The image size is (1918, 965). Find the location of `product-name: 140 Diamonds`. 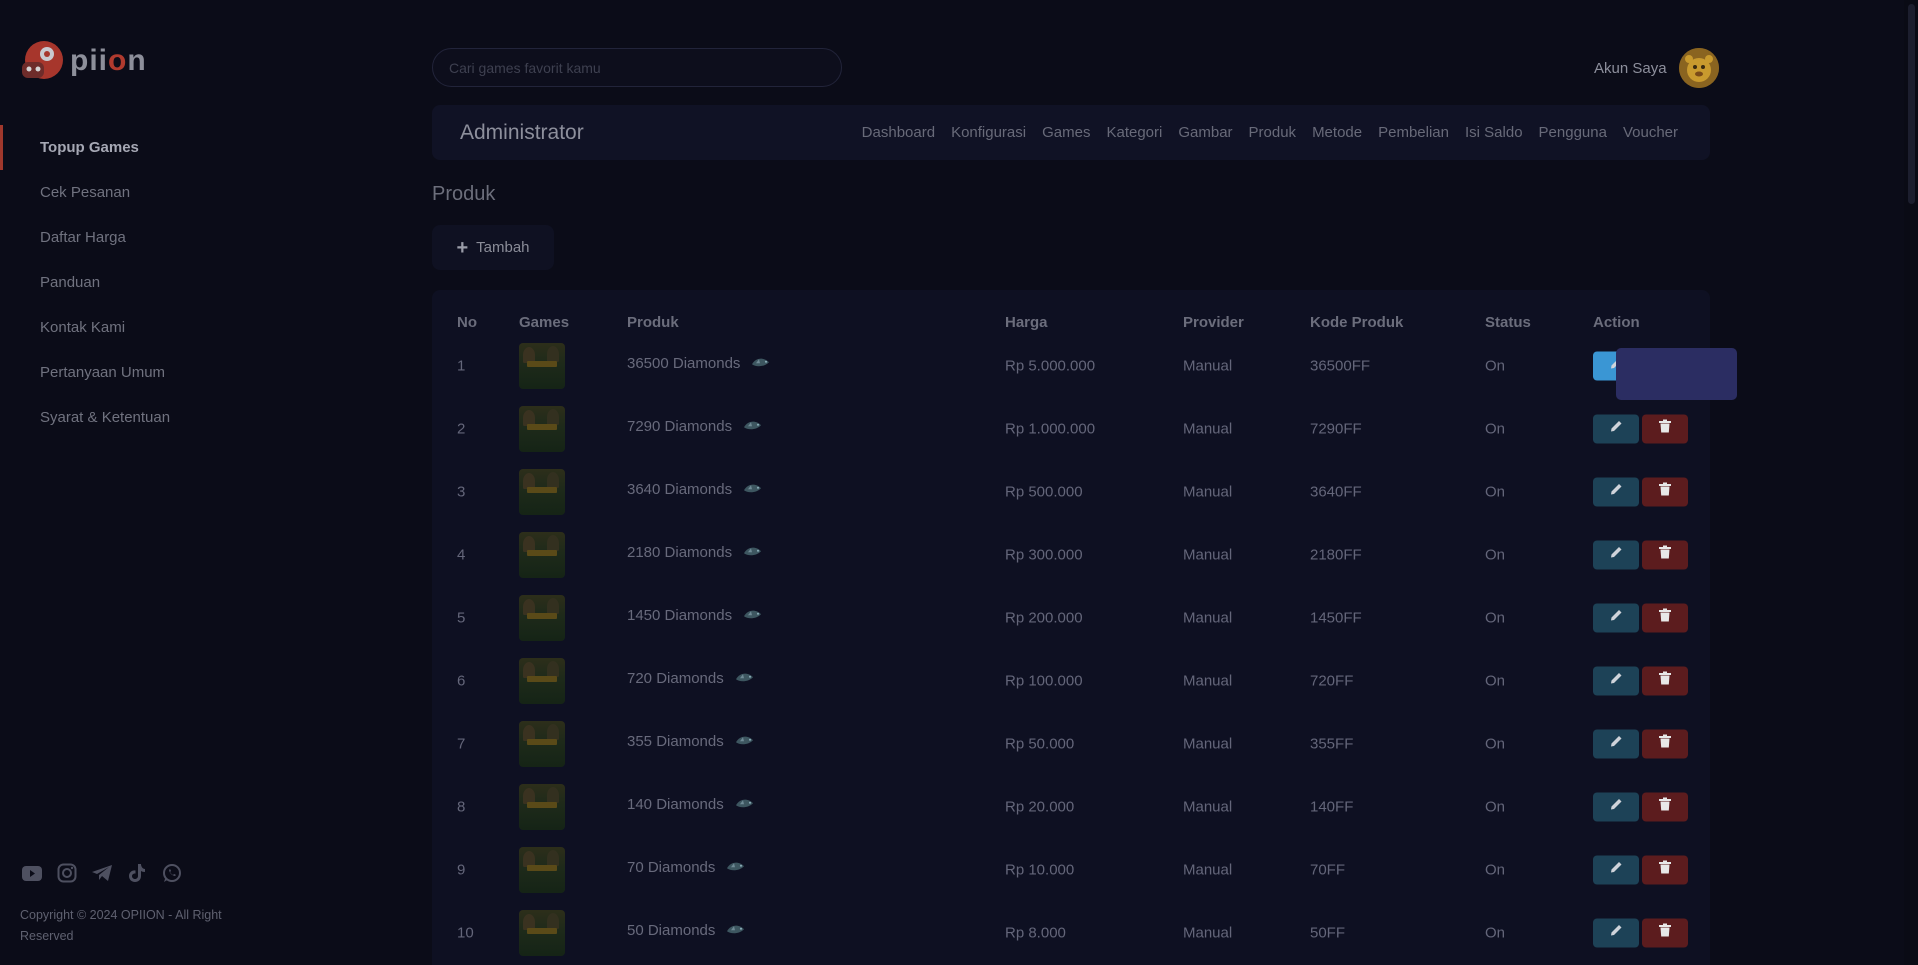

product-name: 140 Diamonds is located at coordinates (675, 805).